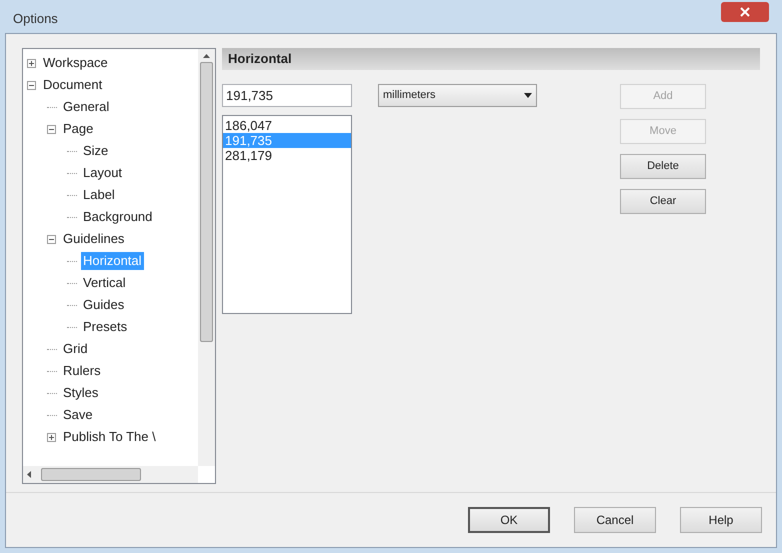 This screenshot has height=553, width=782. Describe the element at coordinates (72, 85) in the screenshot. I see `tree-item: Document` at that location.